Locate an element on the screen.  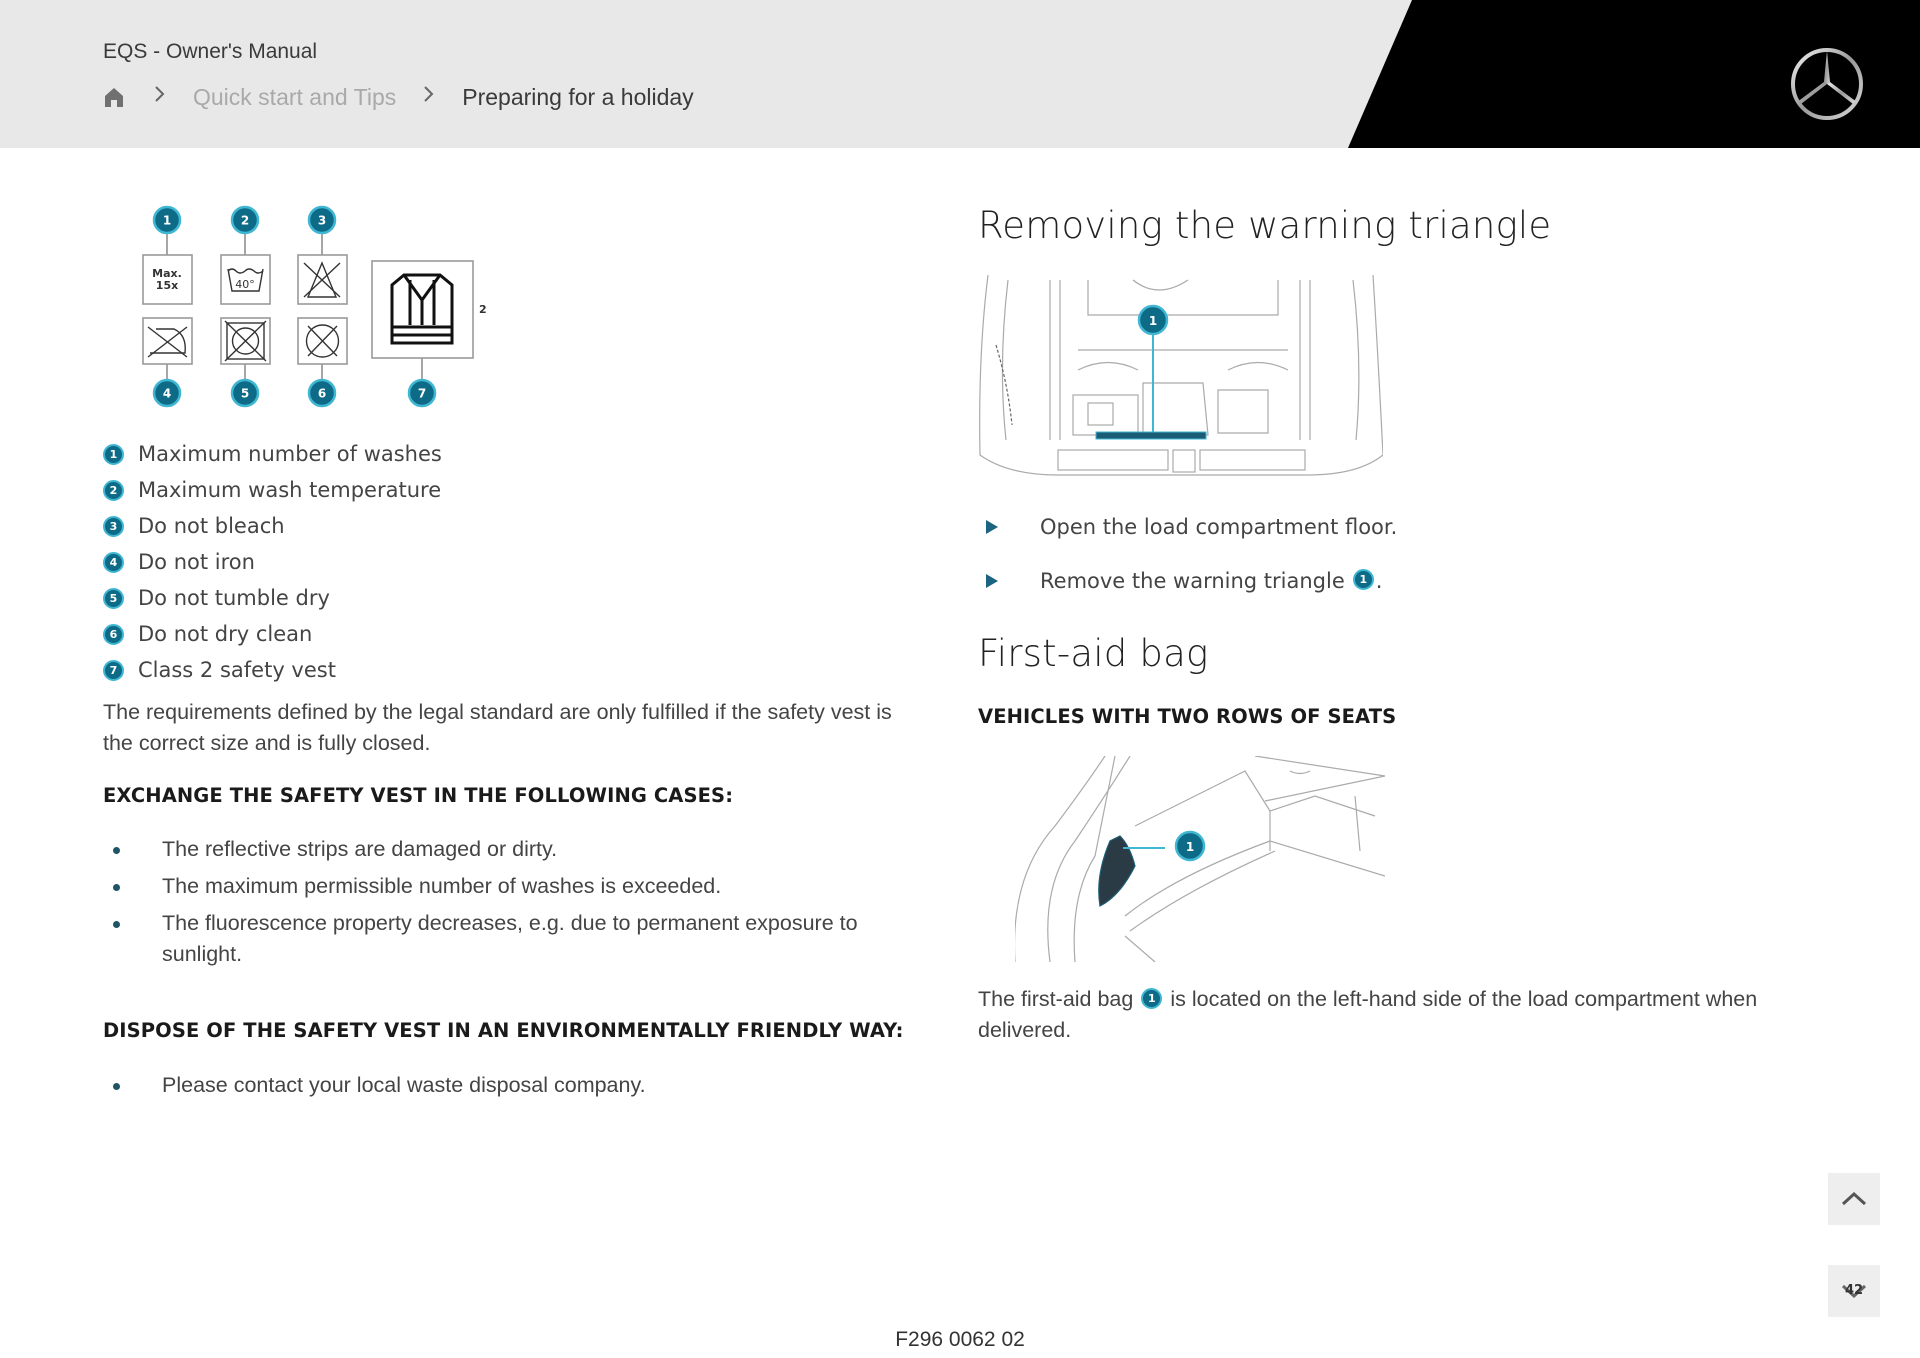
load-compartment-figure: 1 is located at coordinates (1181, 379).